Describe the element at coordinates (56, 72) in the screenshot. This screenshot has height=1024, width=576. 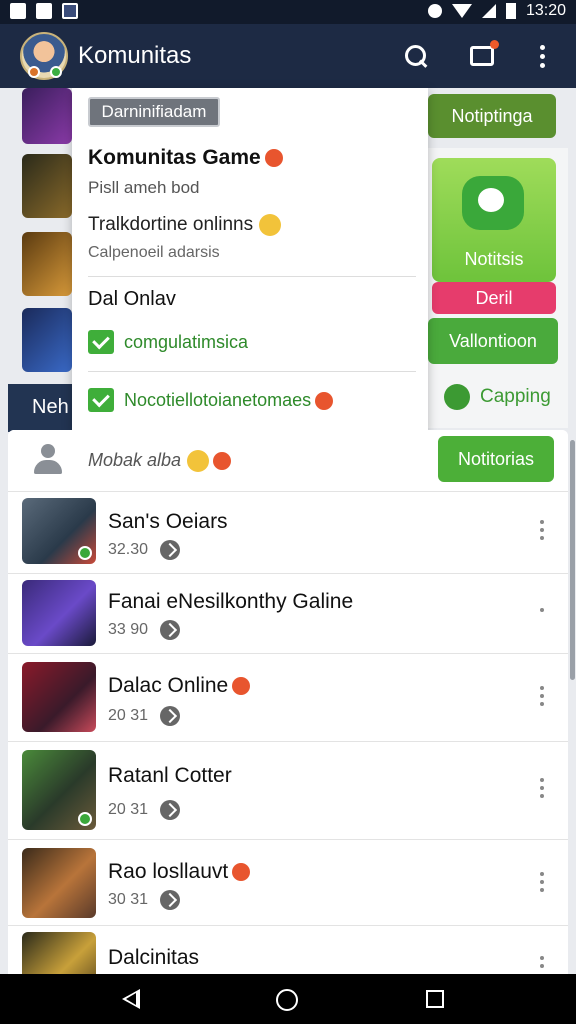
I see `online-status-icon` at that location.